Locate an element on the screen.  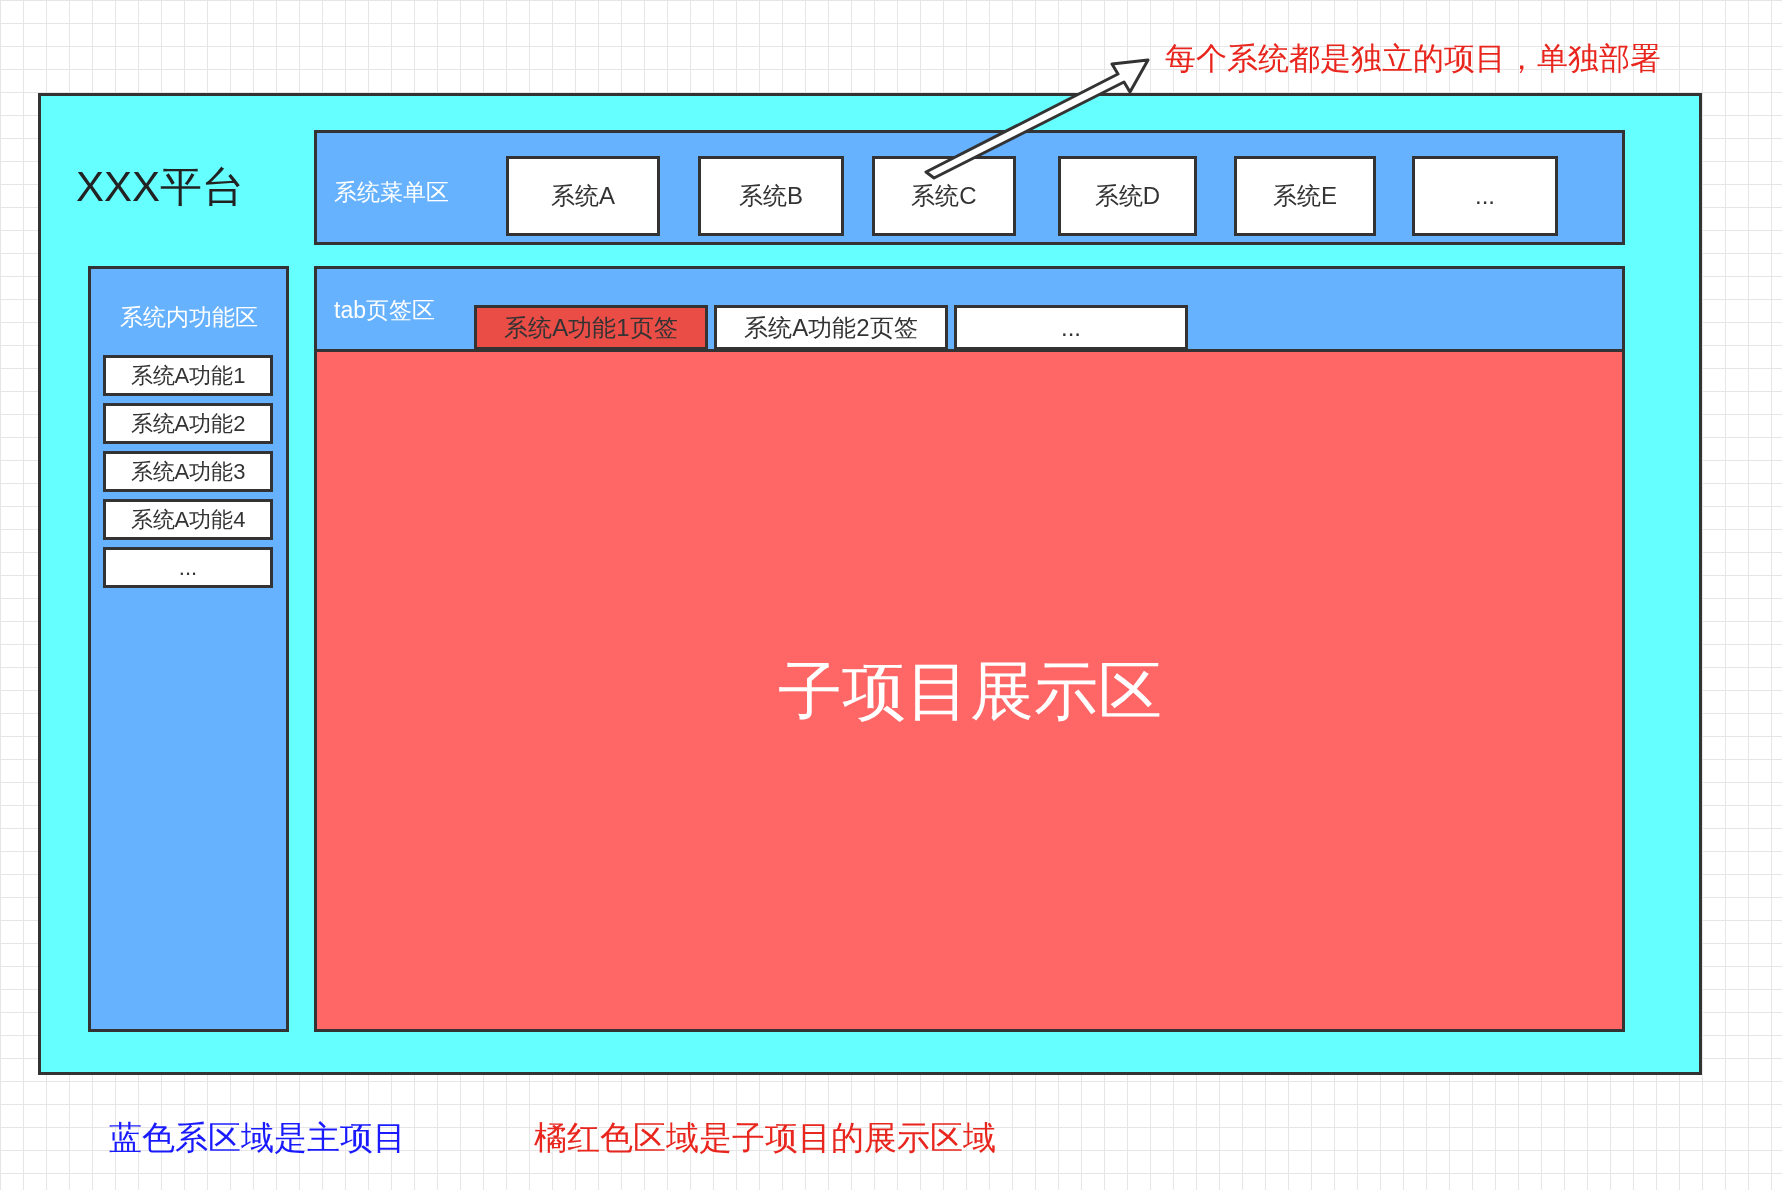
system-button: 系统C is located at coordinates (944, 196).